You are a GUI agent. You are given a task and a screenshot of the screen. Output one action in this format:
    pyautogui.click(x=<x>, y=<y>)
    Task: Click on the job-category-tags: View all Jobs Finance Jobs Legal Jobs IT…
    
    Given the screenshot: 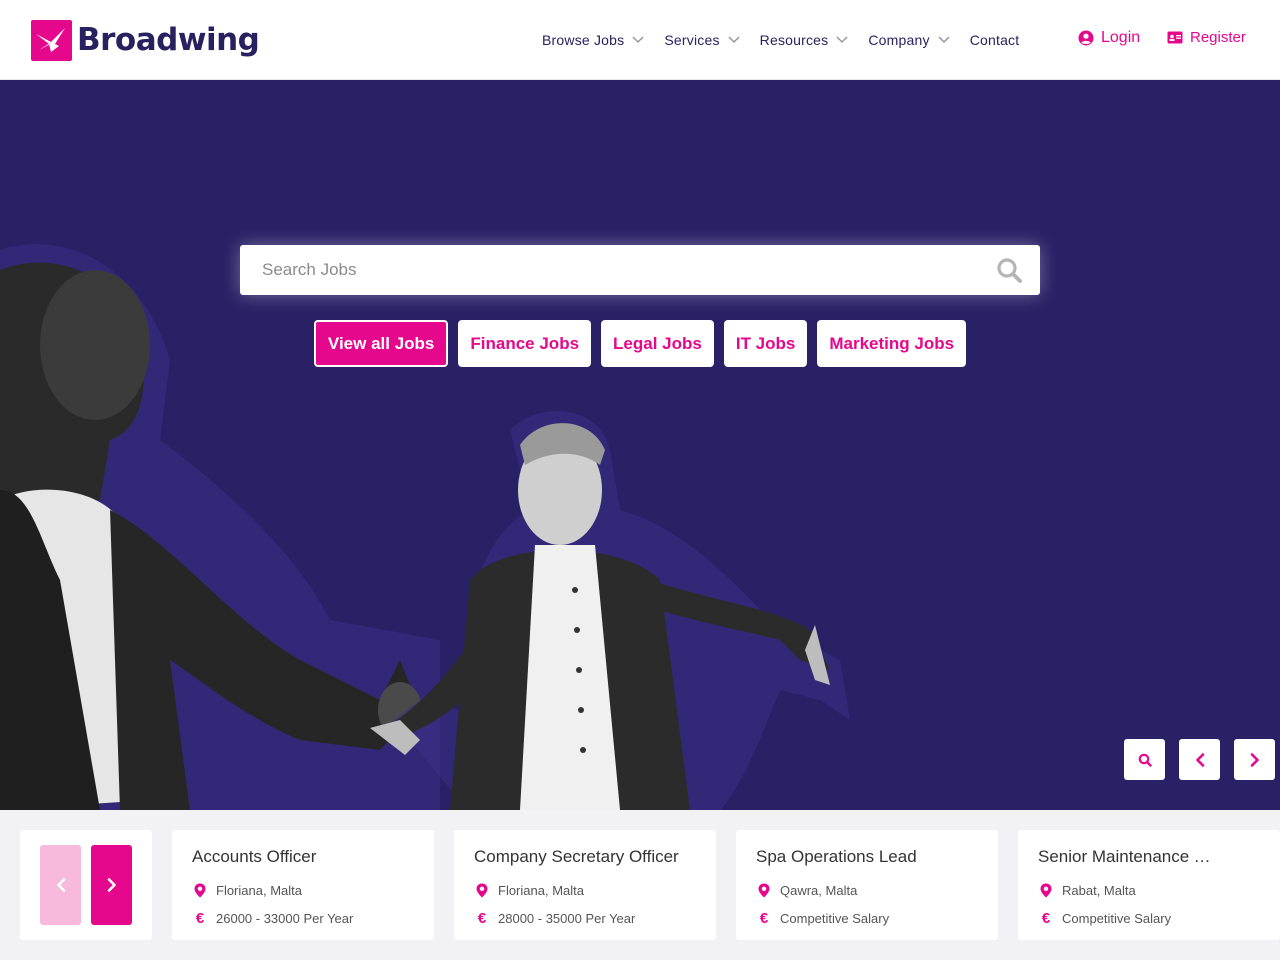 What is the action you would take?
    pyautogui.click(x=640, y=343)
    